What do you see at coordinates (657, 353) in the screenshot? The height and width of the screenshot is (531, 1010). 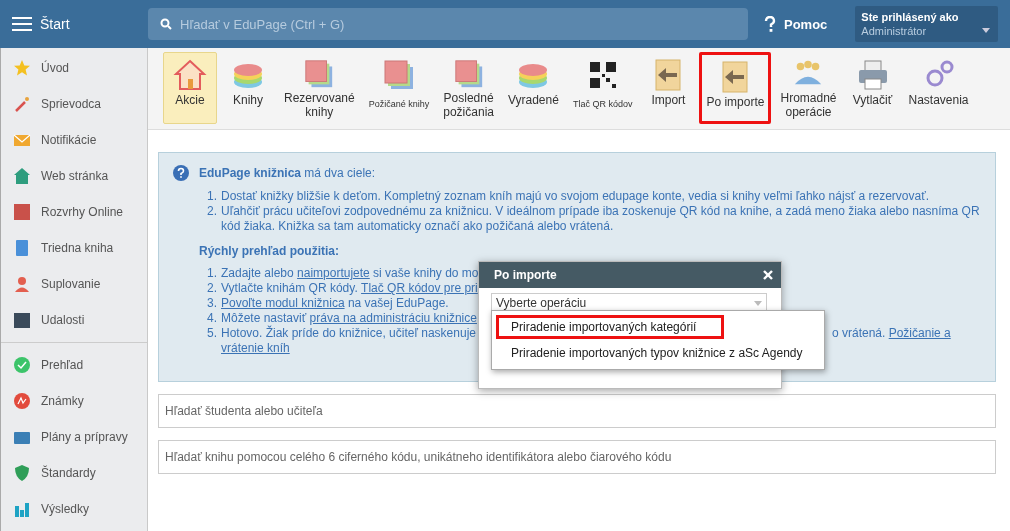 I see `dropdown-option: Priradenie importovaných typov knižnice z aSc Agendy` at bounding box center [657, 353].